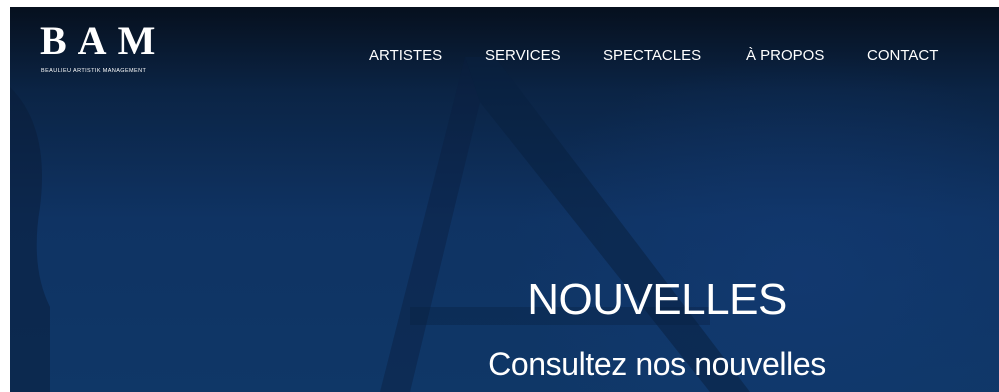 The width and height of the screenshot is (999, 392). Describe the element at coordinates (657, 364) in the screenshot. I see `page-subtitle: Consultez nos nouvelles` at that location.